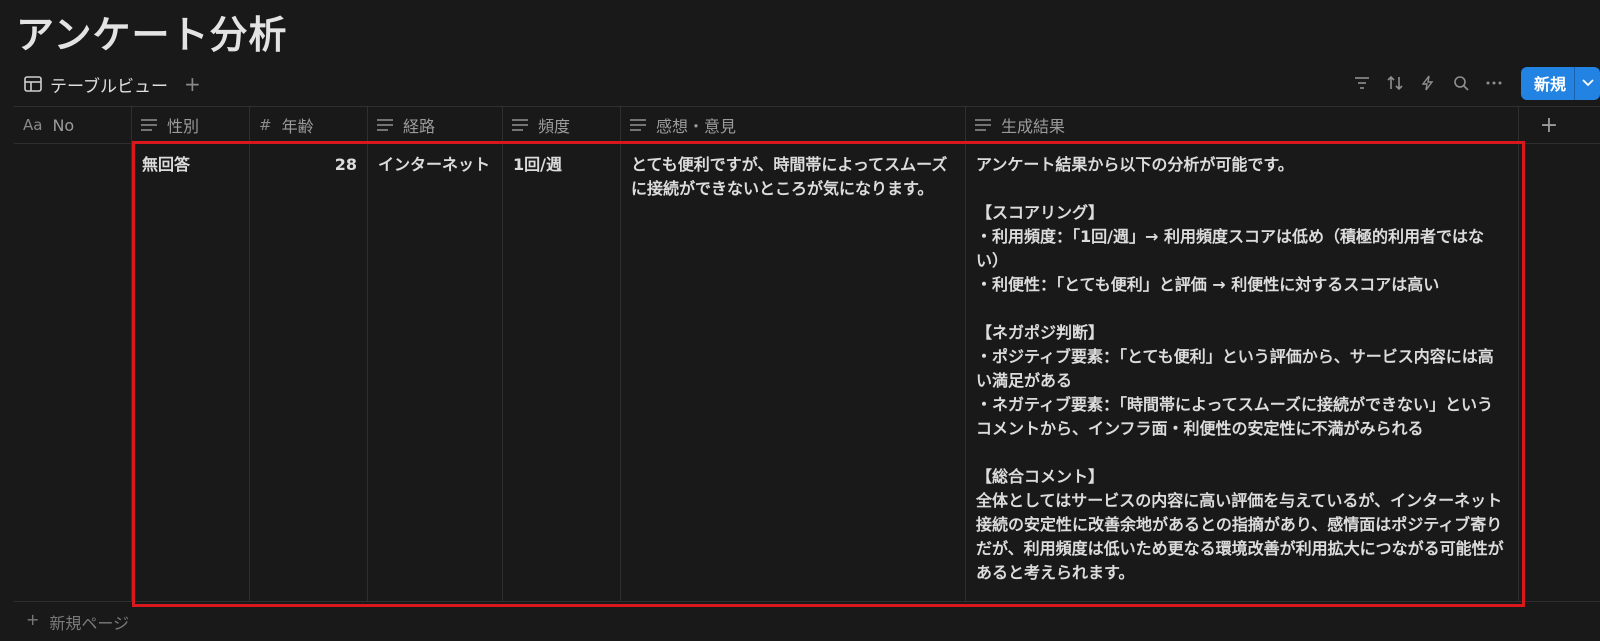  Describe the element at coordinates (1395, 83) in the screenshot. I see `sort-icon` at that location.